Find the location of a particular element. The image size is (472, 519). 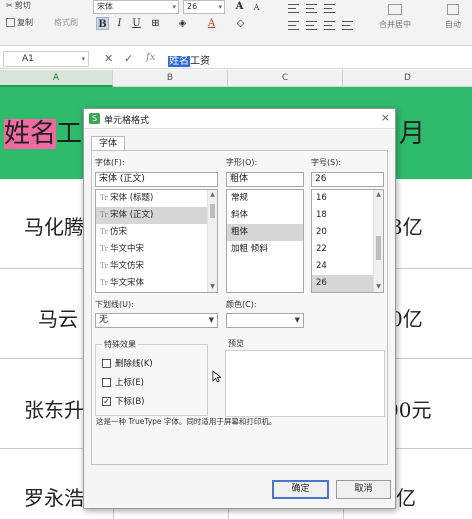

font-size-label: 字号(S): is located at coordinates (326, 162).